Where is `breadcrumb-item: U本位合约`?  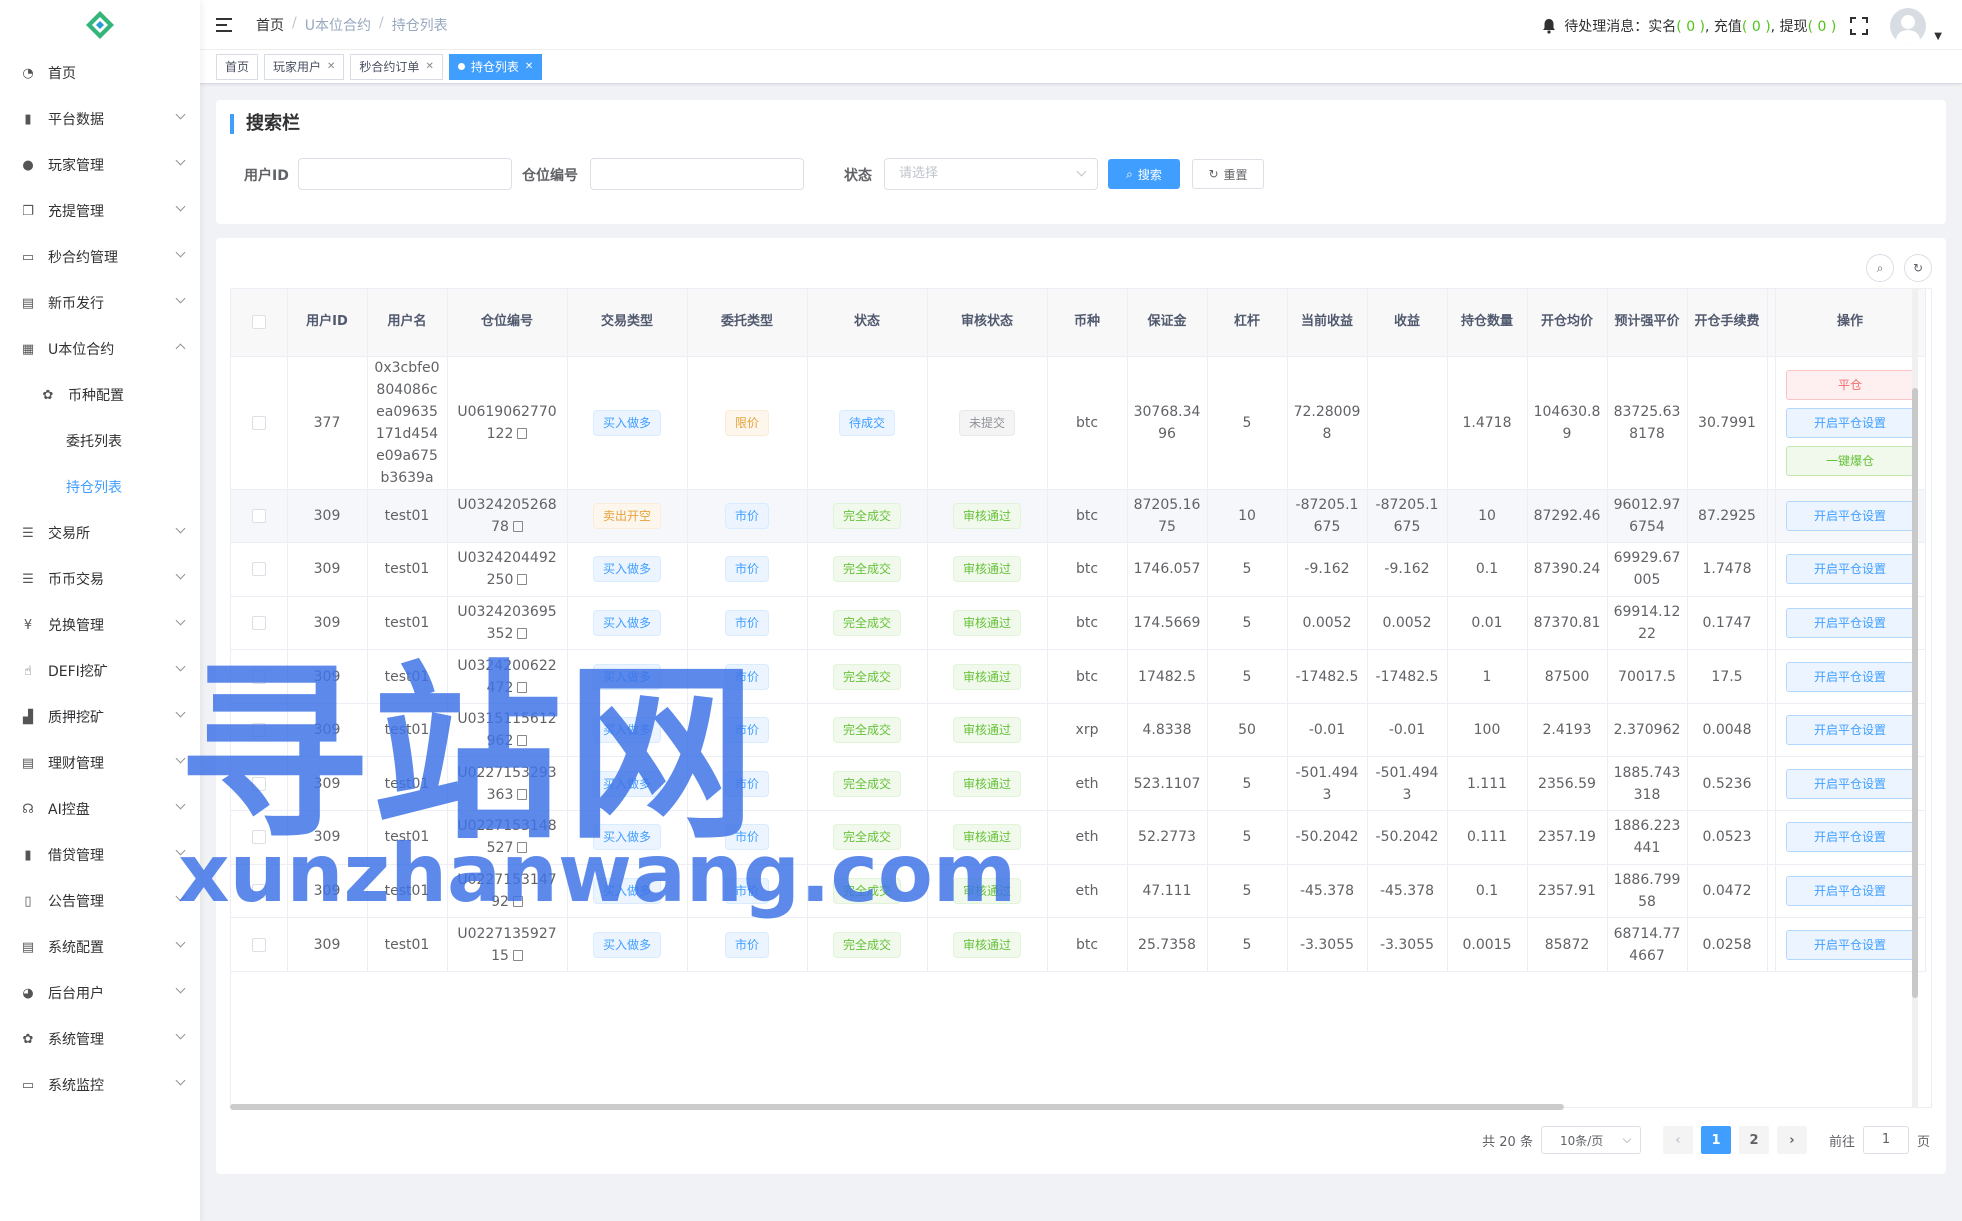 breadcrumb-item: U本位合约 is located at coordinates (338, 25).